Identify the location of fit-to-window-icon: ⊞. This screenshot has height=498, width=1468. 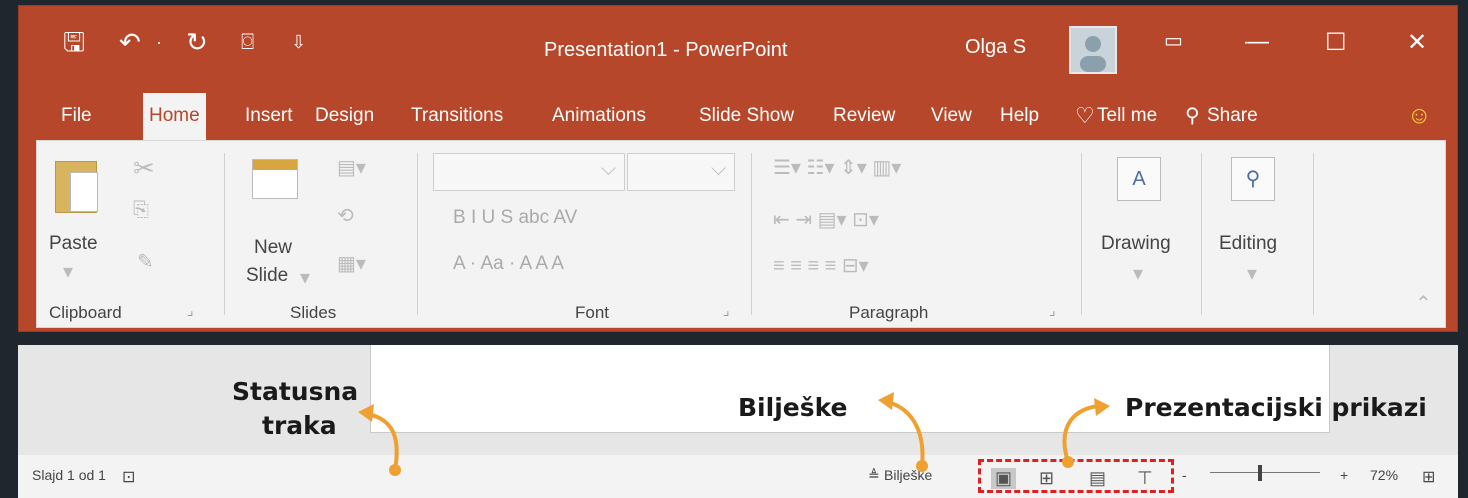
(1428, 477).